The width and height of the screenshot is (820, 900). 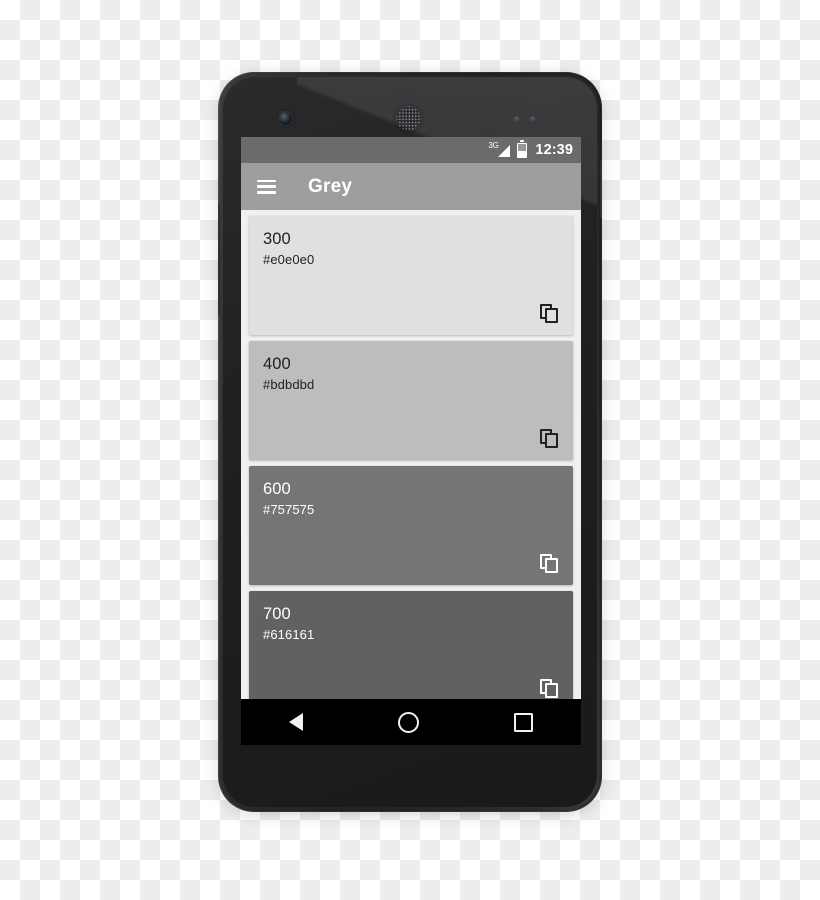 What do you see at coordinates (408, 118) in the screenshot?
I see `earpiece-speaker-icon` at bounding box center [408, 118].